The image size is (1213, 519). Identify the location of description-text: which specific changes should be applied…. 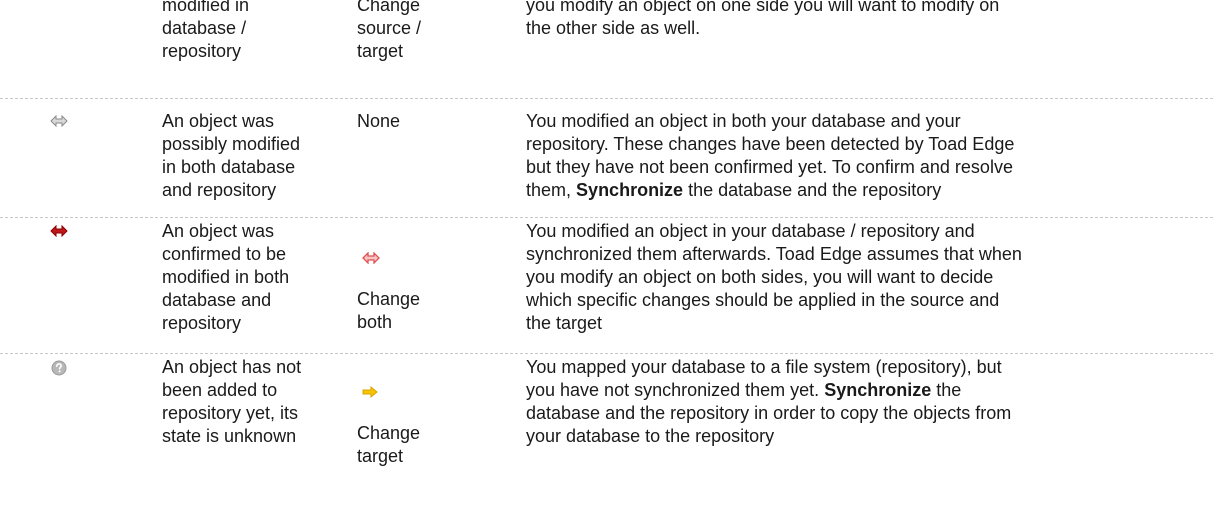
(763, 300).